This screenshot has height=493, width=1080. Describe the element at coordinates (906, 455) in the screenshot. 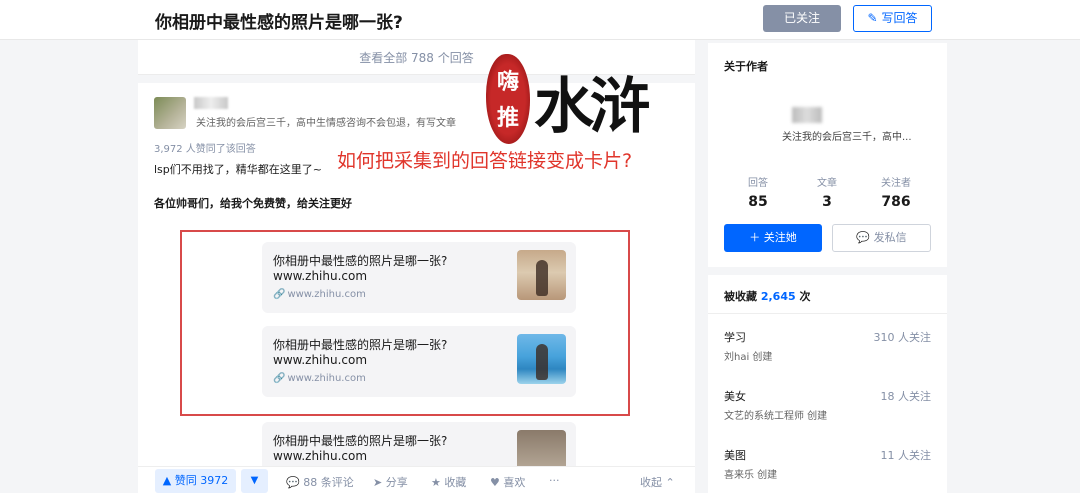

I see `collection-followers: 11 人关注` at that location.